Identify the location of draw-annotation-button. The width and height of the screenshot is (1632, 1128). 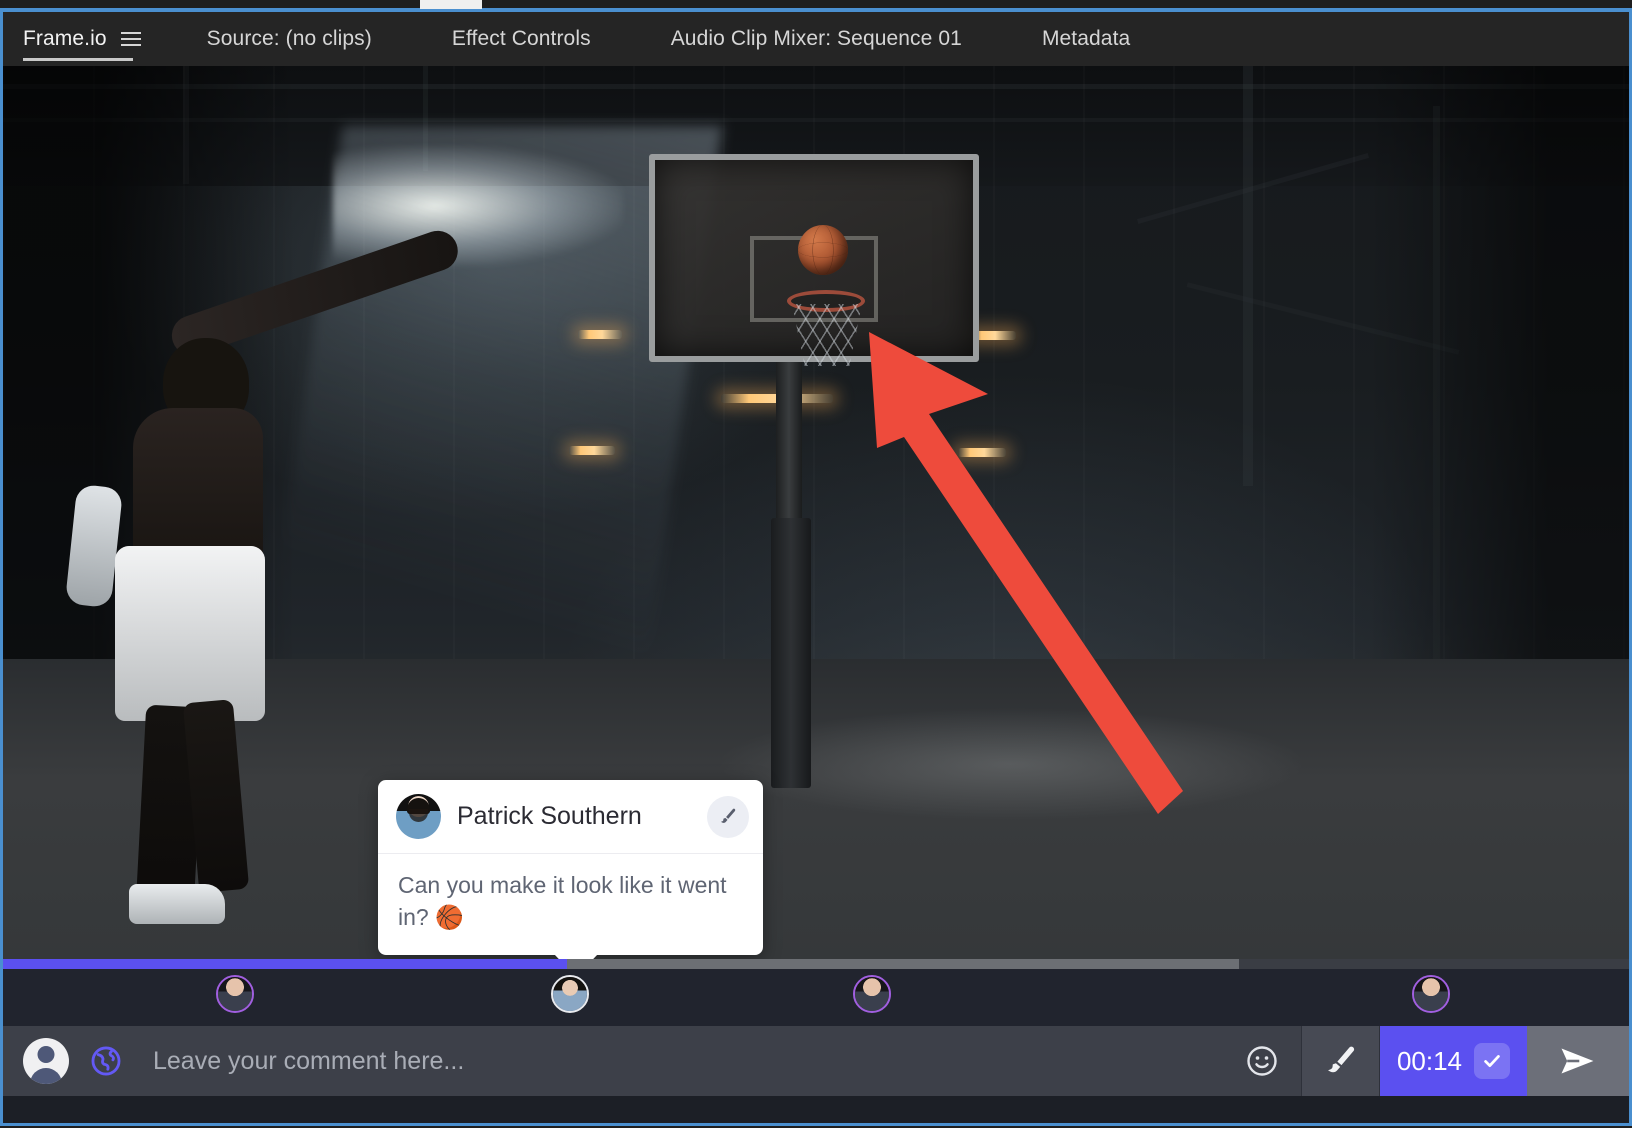
(1340, 1061).